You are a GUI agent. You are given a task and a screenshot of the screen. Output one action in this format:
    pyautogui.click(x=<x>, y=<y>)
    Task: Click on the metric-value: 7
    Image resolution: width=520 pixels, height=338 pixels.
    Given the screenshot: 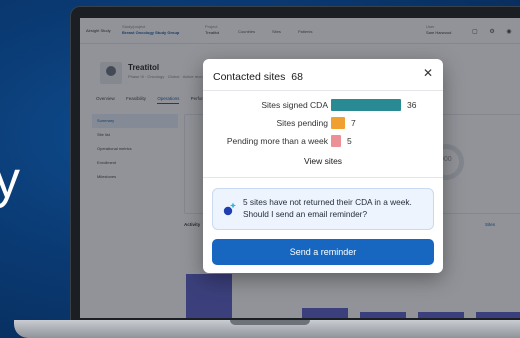 What is the action you would take?
    pyautogui.click(x=353, y=123)
    